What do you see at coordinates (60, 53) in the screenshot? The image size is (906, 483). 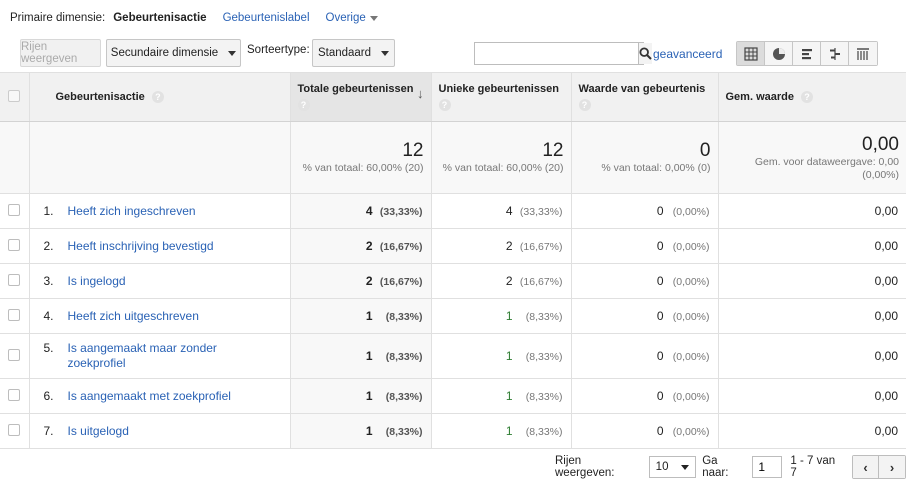 I see `show-rows-button: Rijen weergeven` at bounding box center [60, 53].